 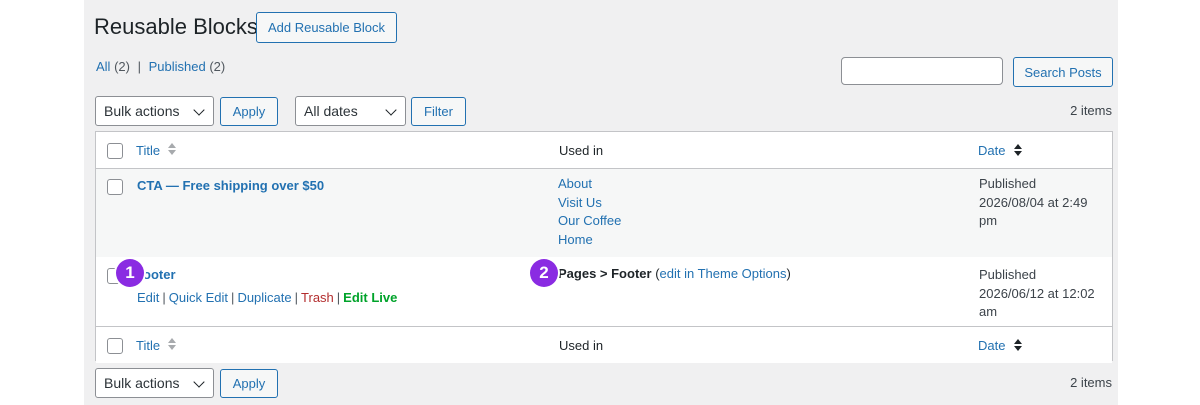 I want to click on used-in-list: About Visit Us Our Coffee Home, so click(x=589, y=212).